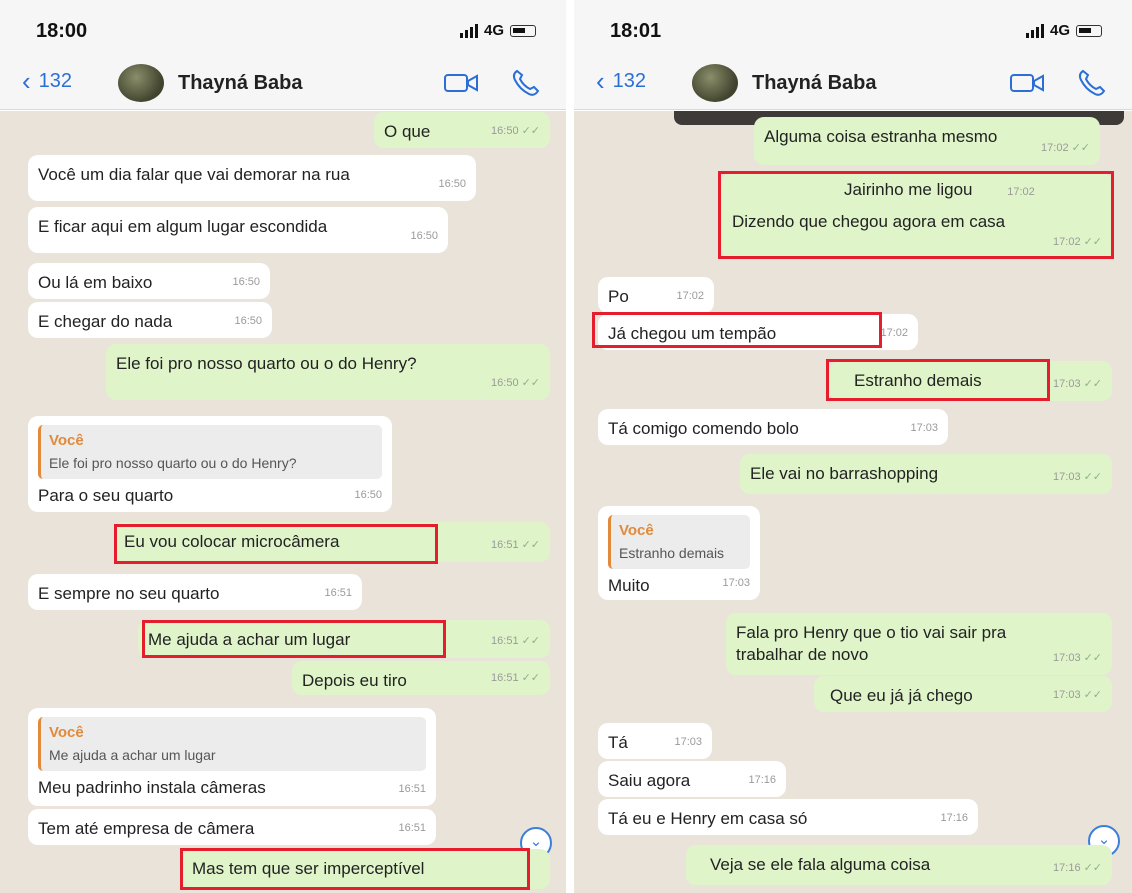 This screenshot has width=1132, height=893. I want to click on message-bubble: Veja se ele fala alguma coisa 17:16 ✓✓, so click(899, 865).